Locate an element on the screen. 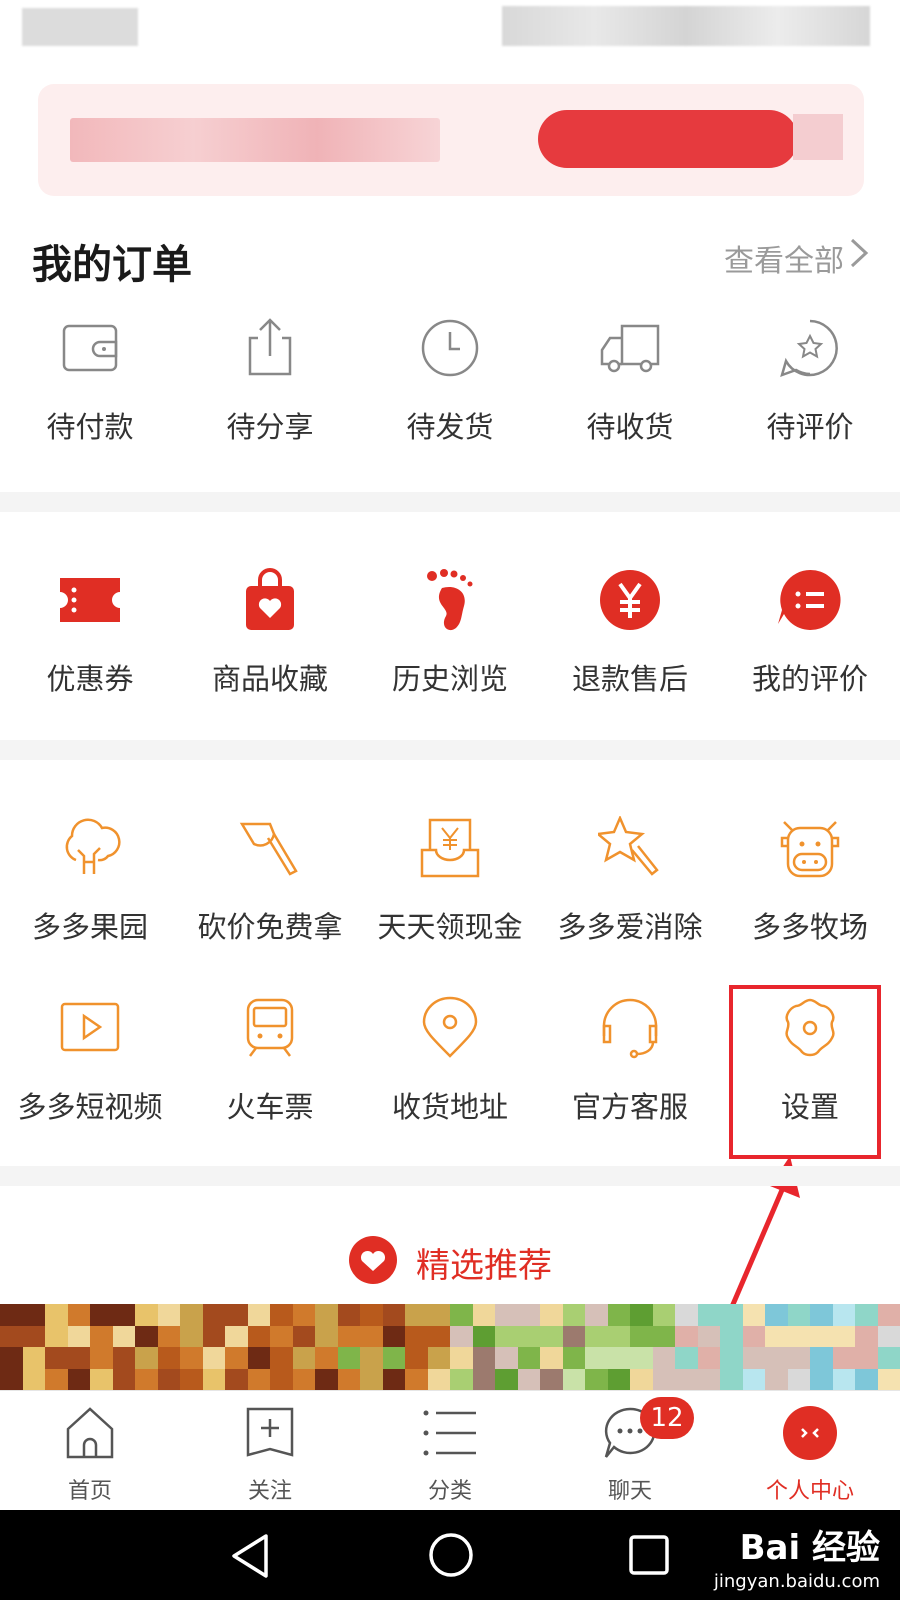 This screenshot has width=900, height=1600. product-mosaic is located at coordinates (450, 1347).